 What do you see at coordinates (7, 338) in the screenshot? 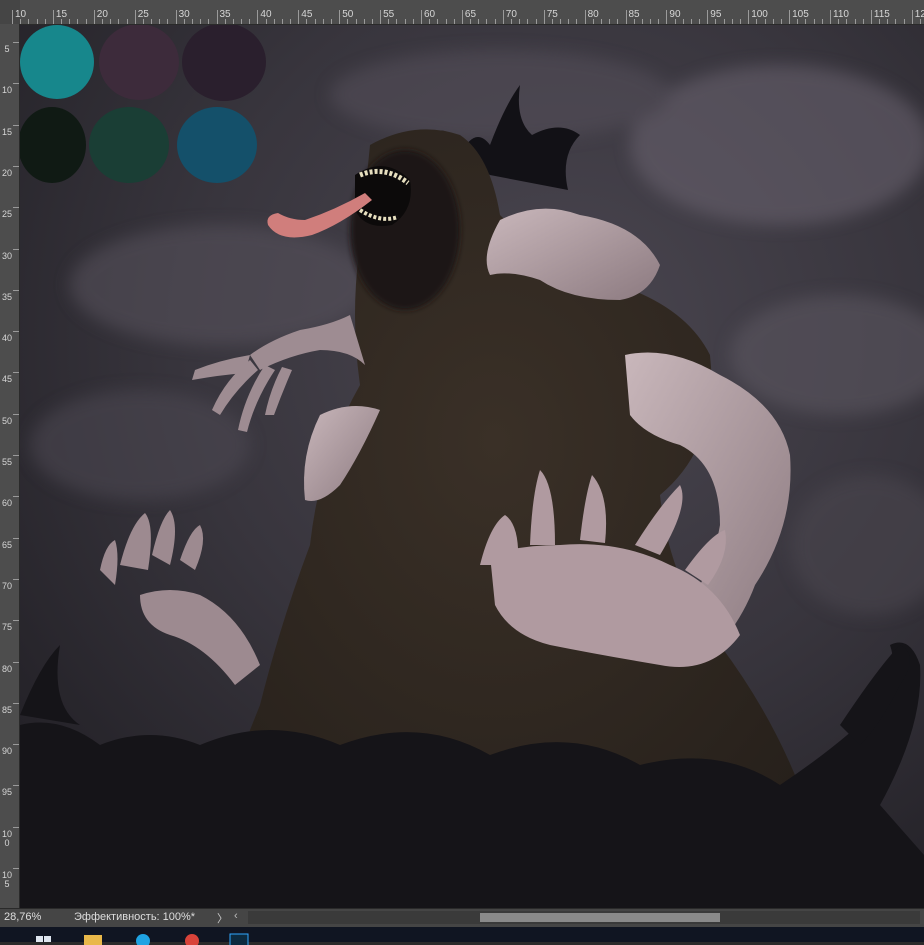
I see `ruler-label: 40` at bounding box center [7, 338].